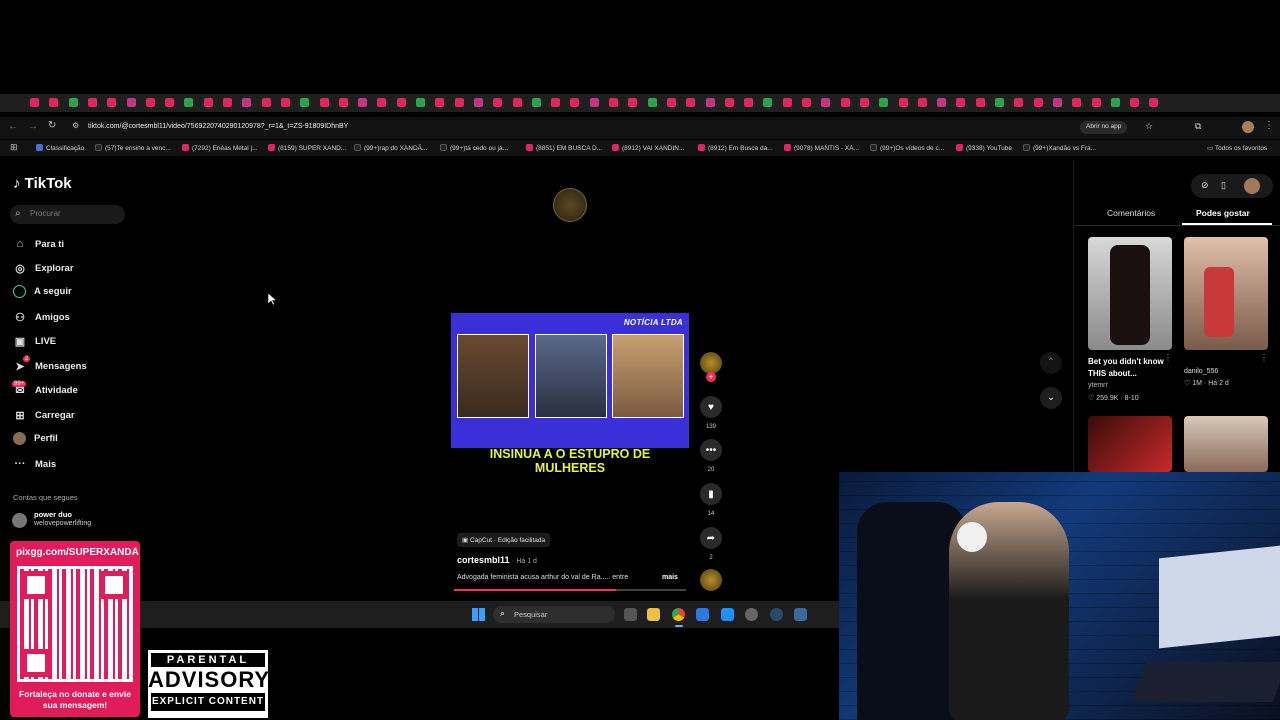 The width and height of the screenshot is (1280, 720). I want to click on apps-icon: ⊞, so click(14, 147).